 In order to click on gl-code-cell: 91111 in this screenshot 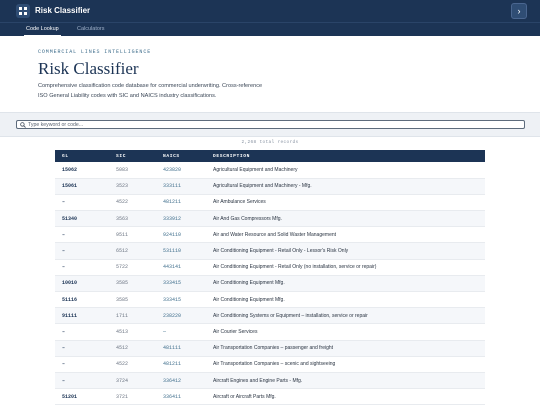, I will do `click(70, 315)`.